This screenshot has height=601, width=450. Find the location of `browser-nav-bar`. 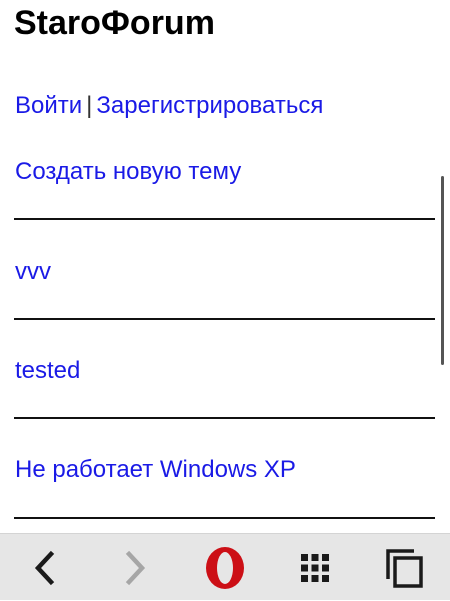

browser-nav-bar is located at coordinates (225, 566).